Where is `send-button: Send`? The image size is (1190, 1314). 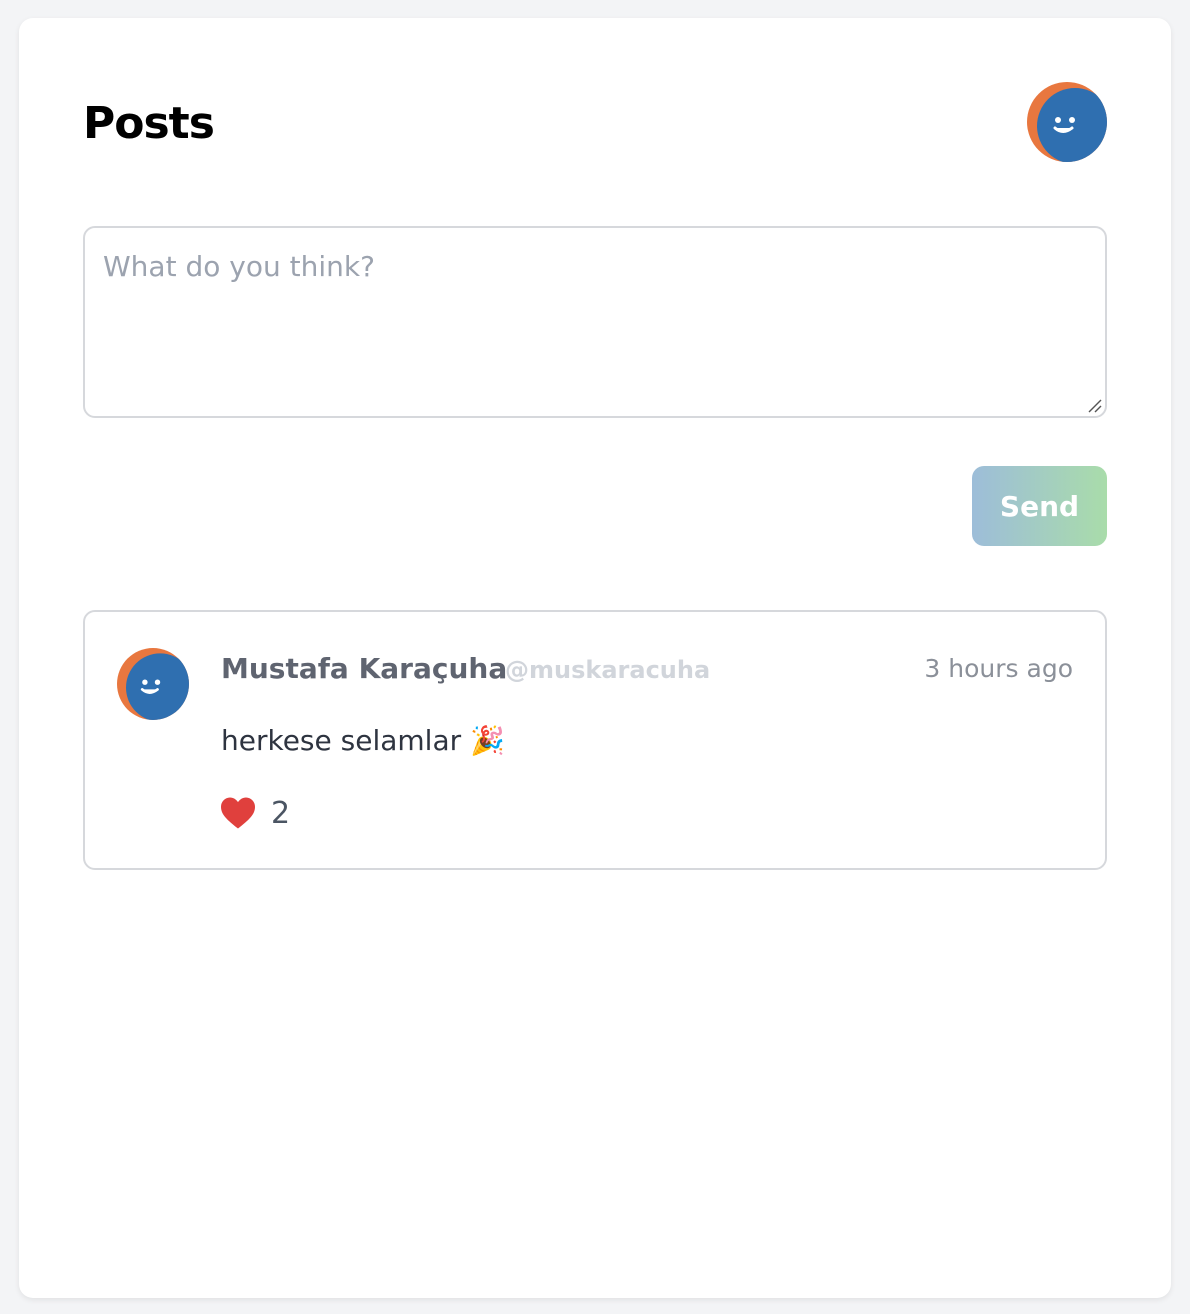 send-button: Send is located at coordinates (1039, 506).